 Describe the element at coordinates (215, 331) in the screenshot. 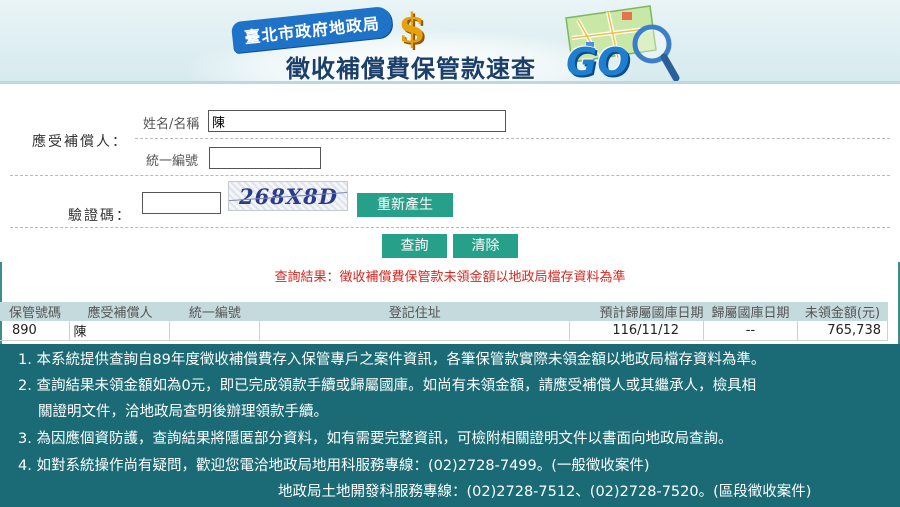

I see `cell-taxid` at that location.